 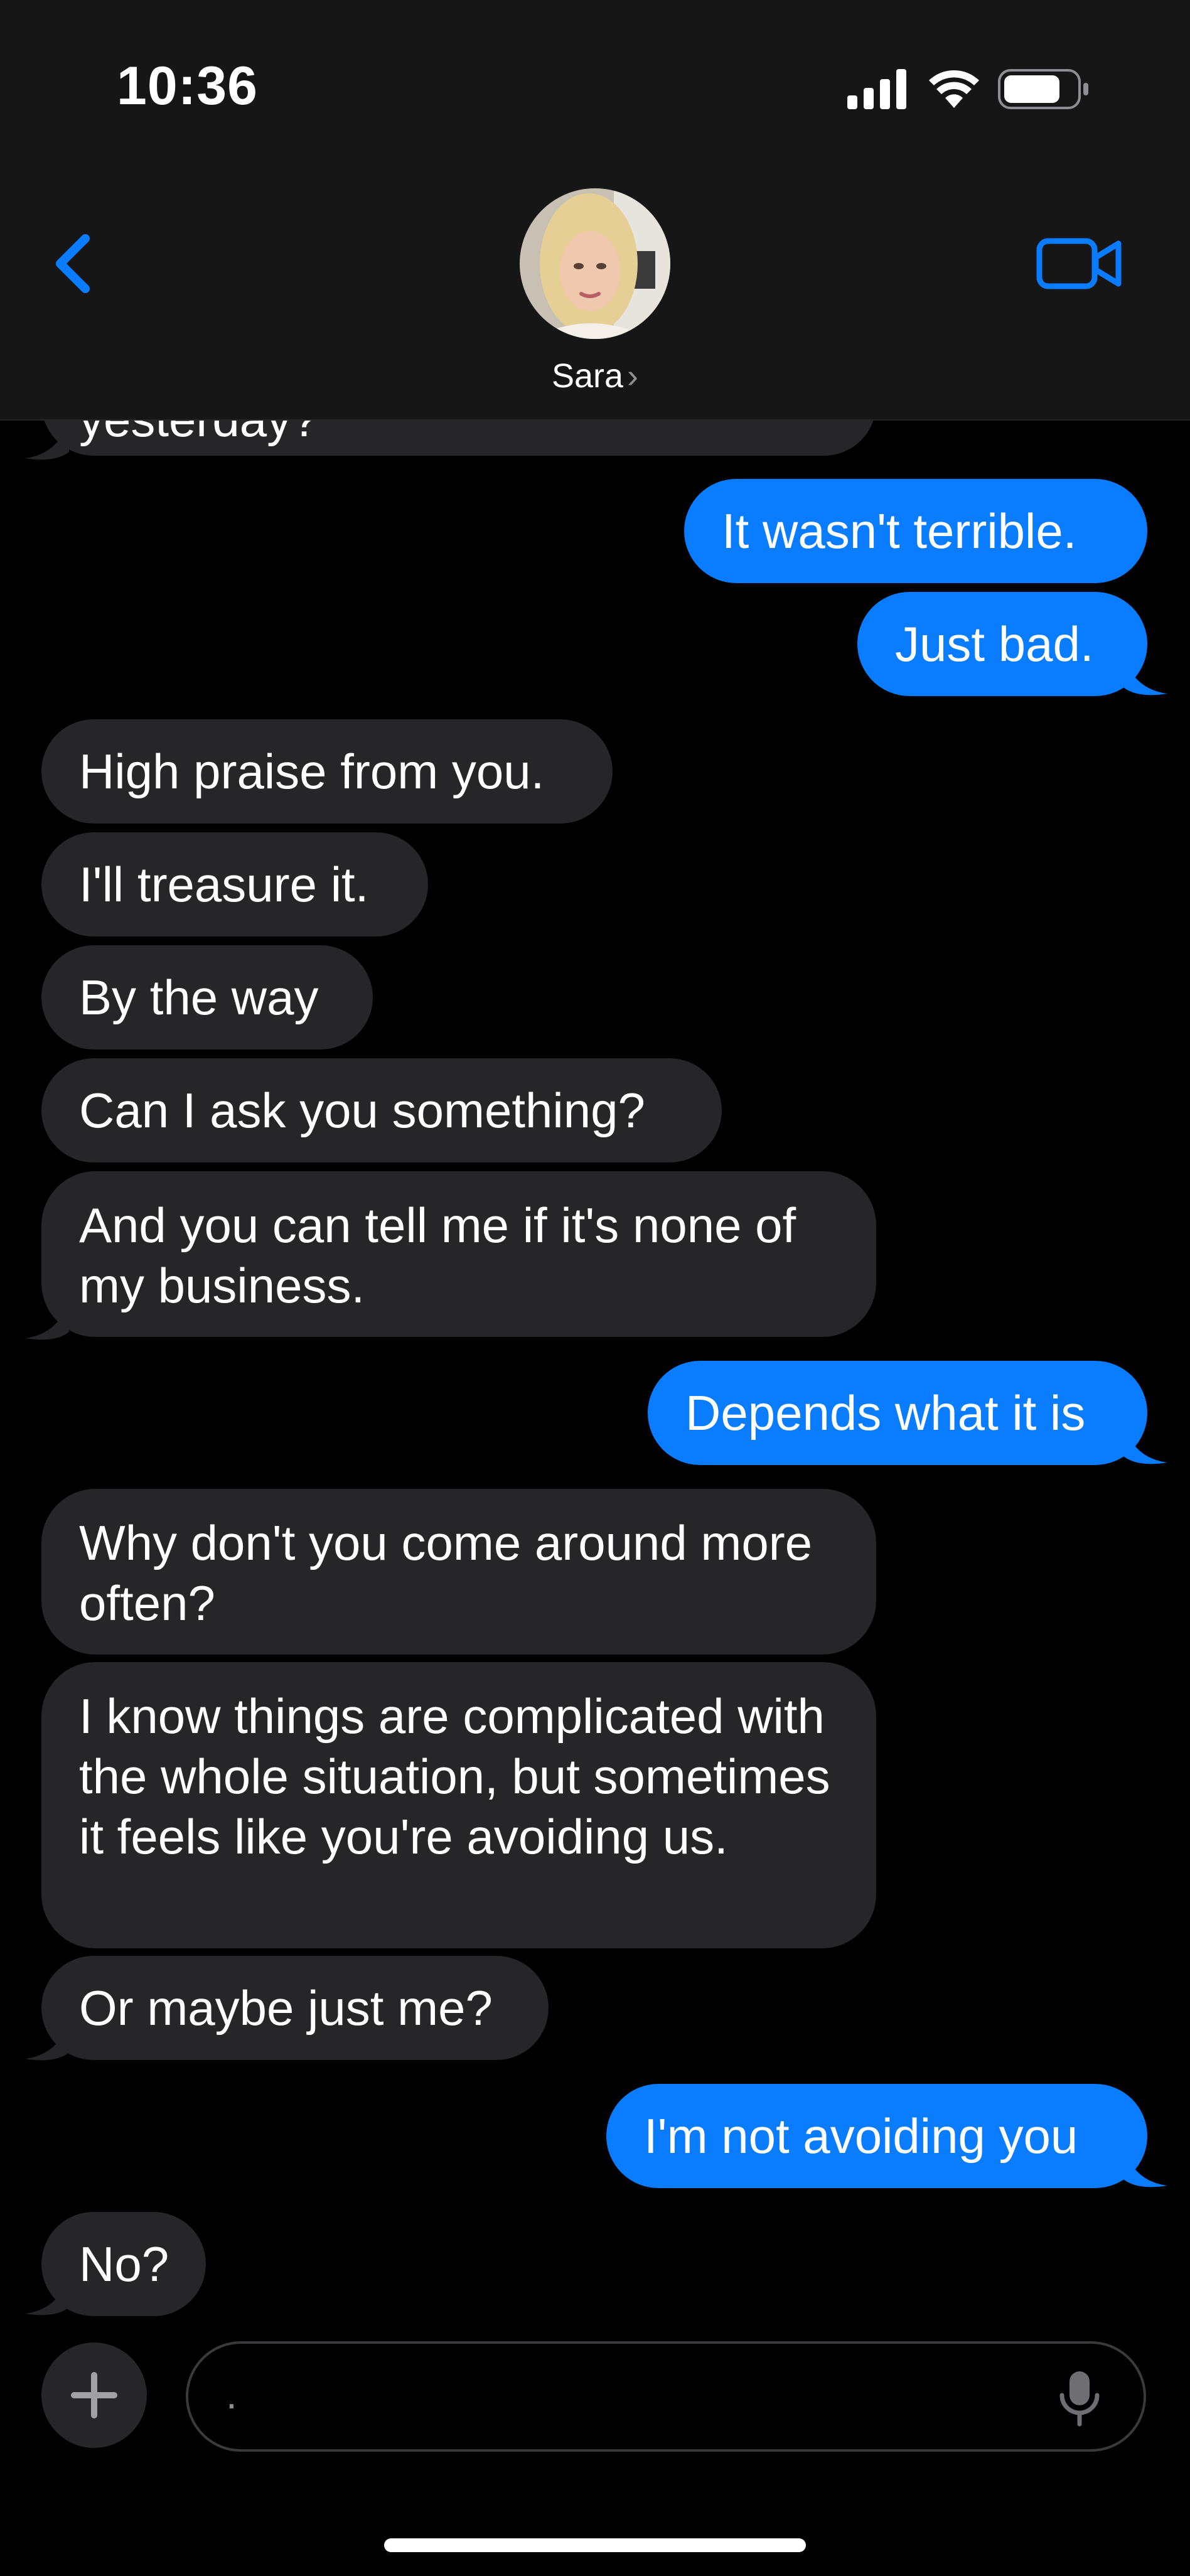 I want to click on add-attachment-button, so click(x=94, y=2395).